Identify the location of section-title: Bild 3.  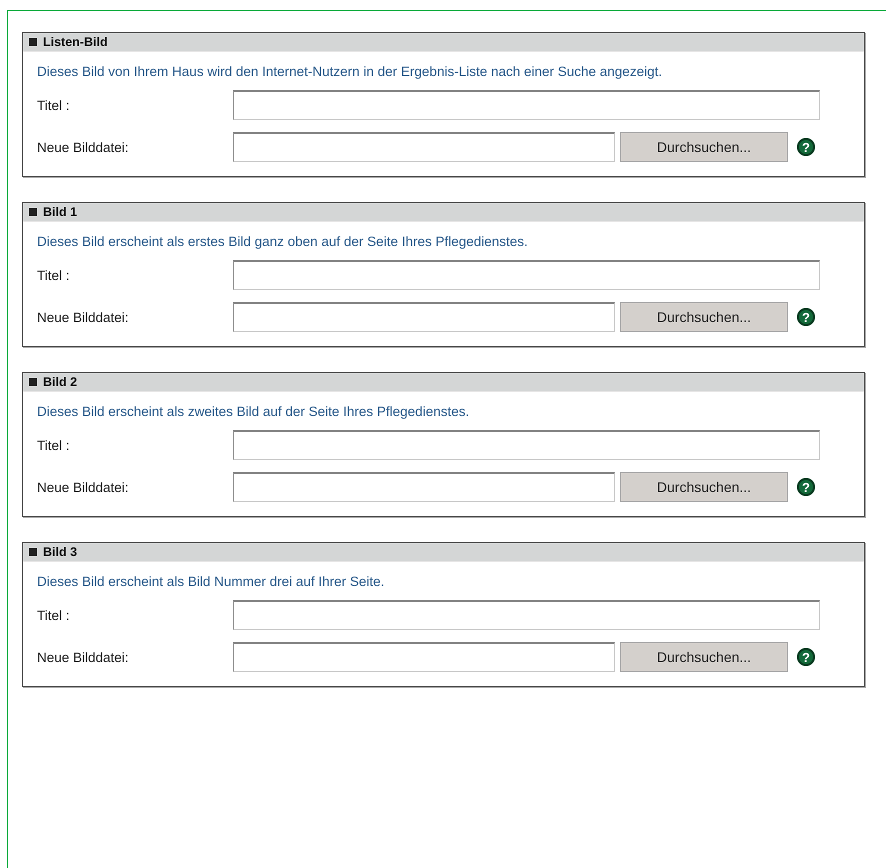
(60, 552).